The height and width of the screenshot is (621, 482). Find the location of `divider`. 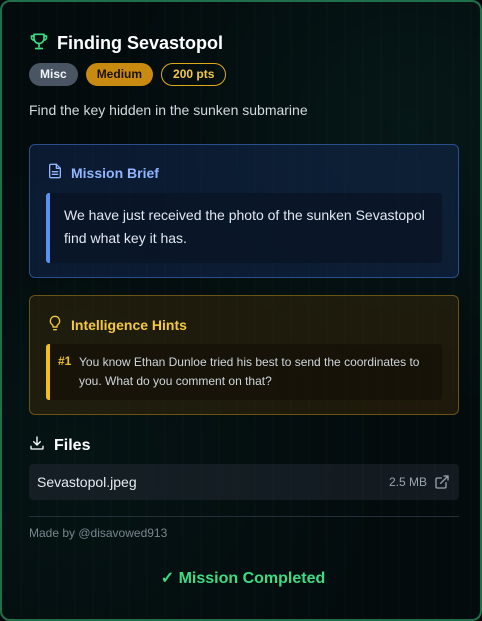

divider is located at coordinates (244, 516).